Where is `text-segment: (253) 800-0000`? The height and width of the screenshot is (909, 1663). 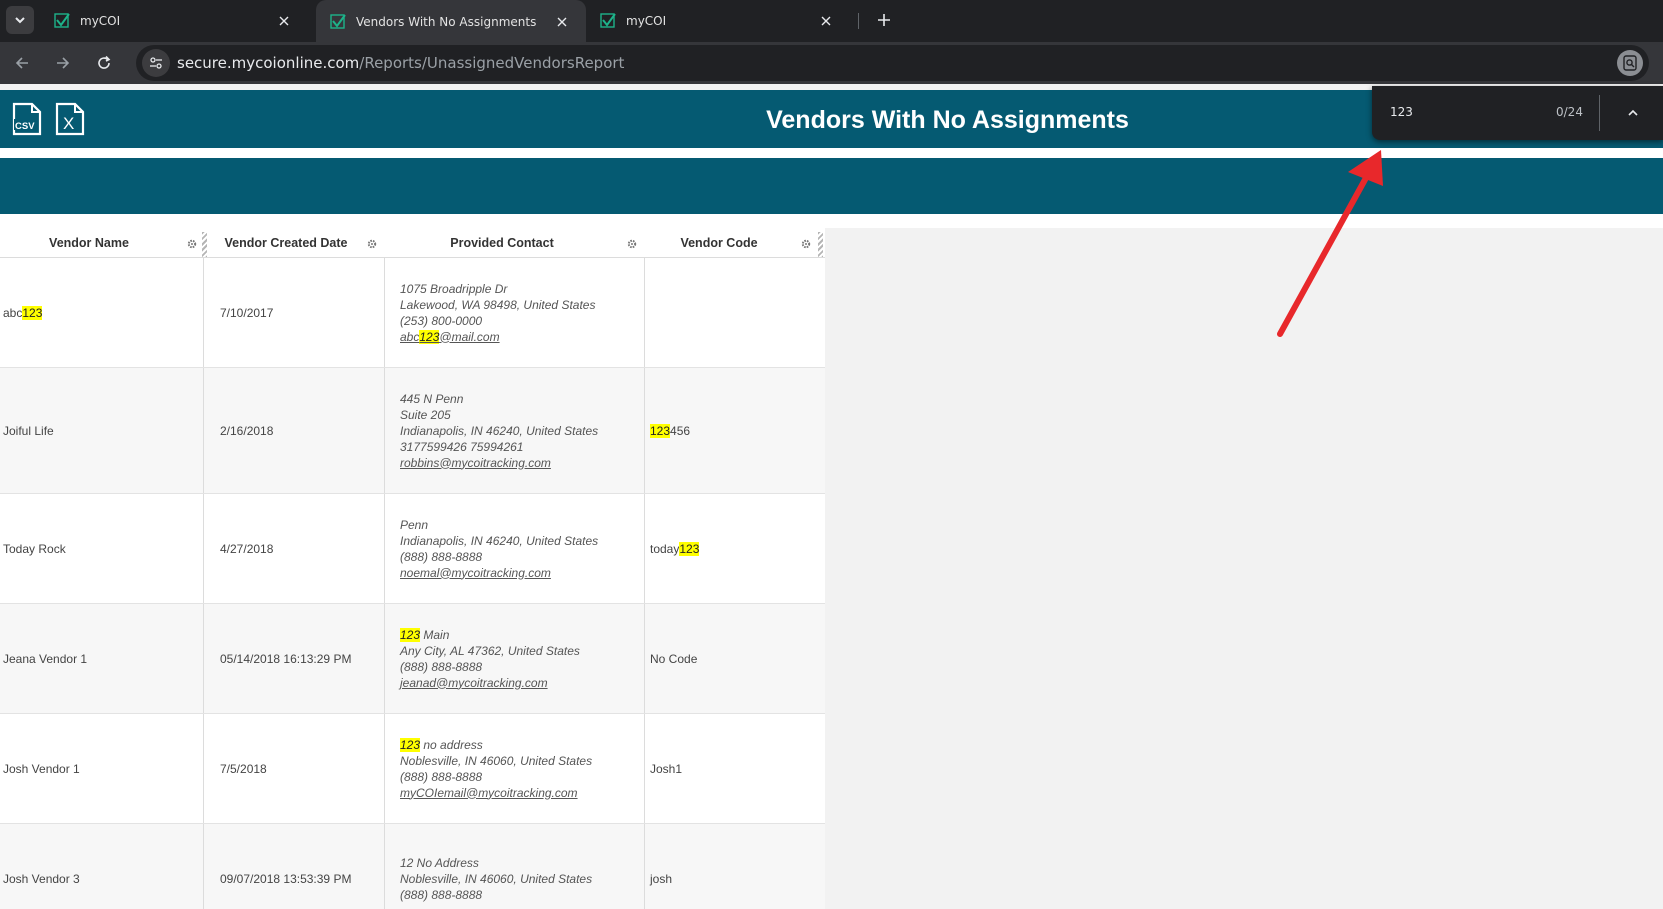 text-segment: (253) 800-0000 is located at coordinates (441, 320).